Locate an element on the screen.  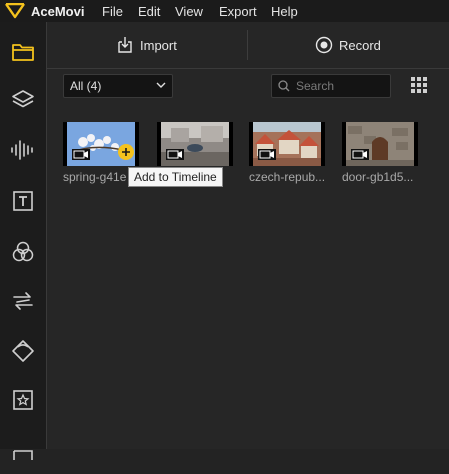
media-search is located at coordinates (331, 86).